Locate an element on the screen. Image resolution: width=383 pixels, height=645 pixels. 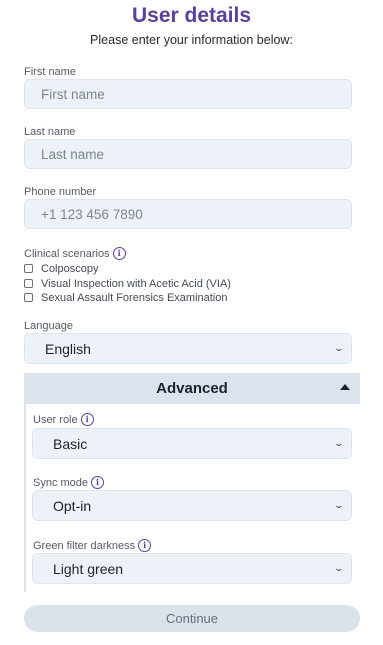
phone-number-field is located at coordinates (188, 214).